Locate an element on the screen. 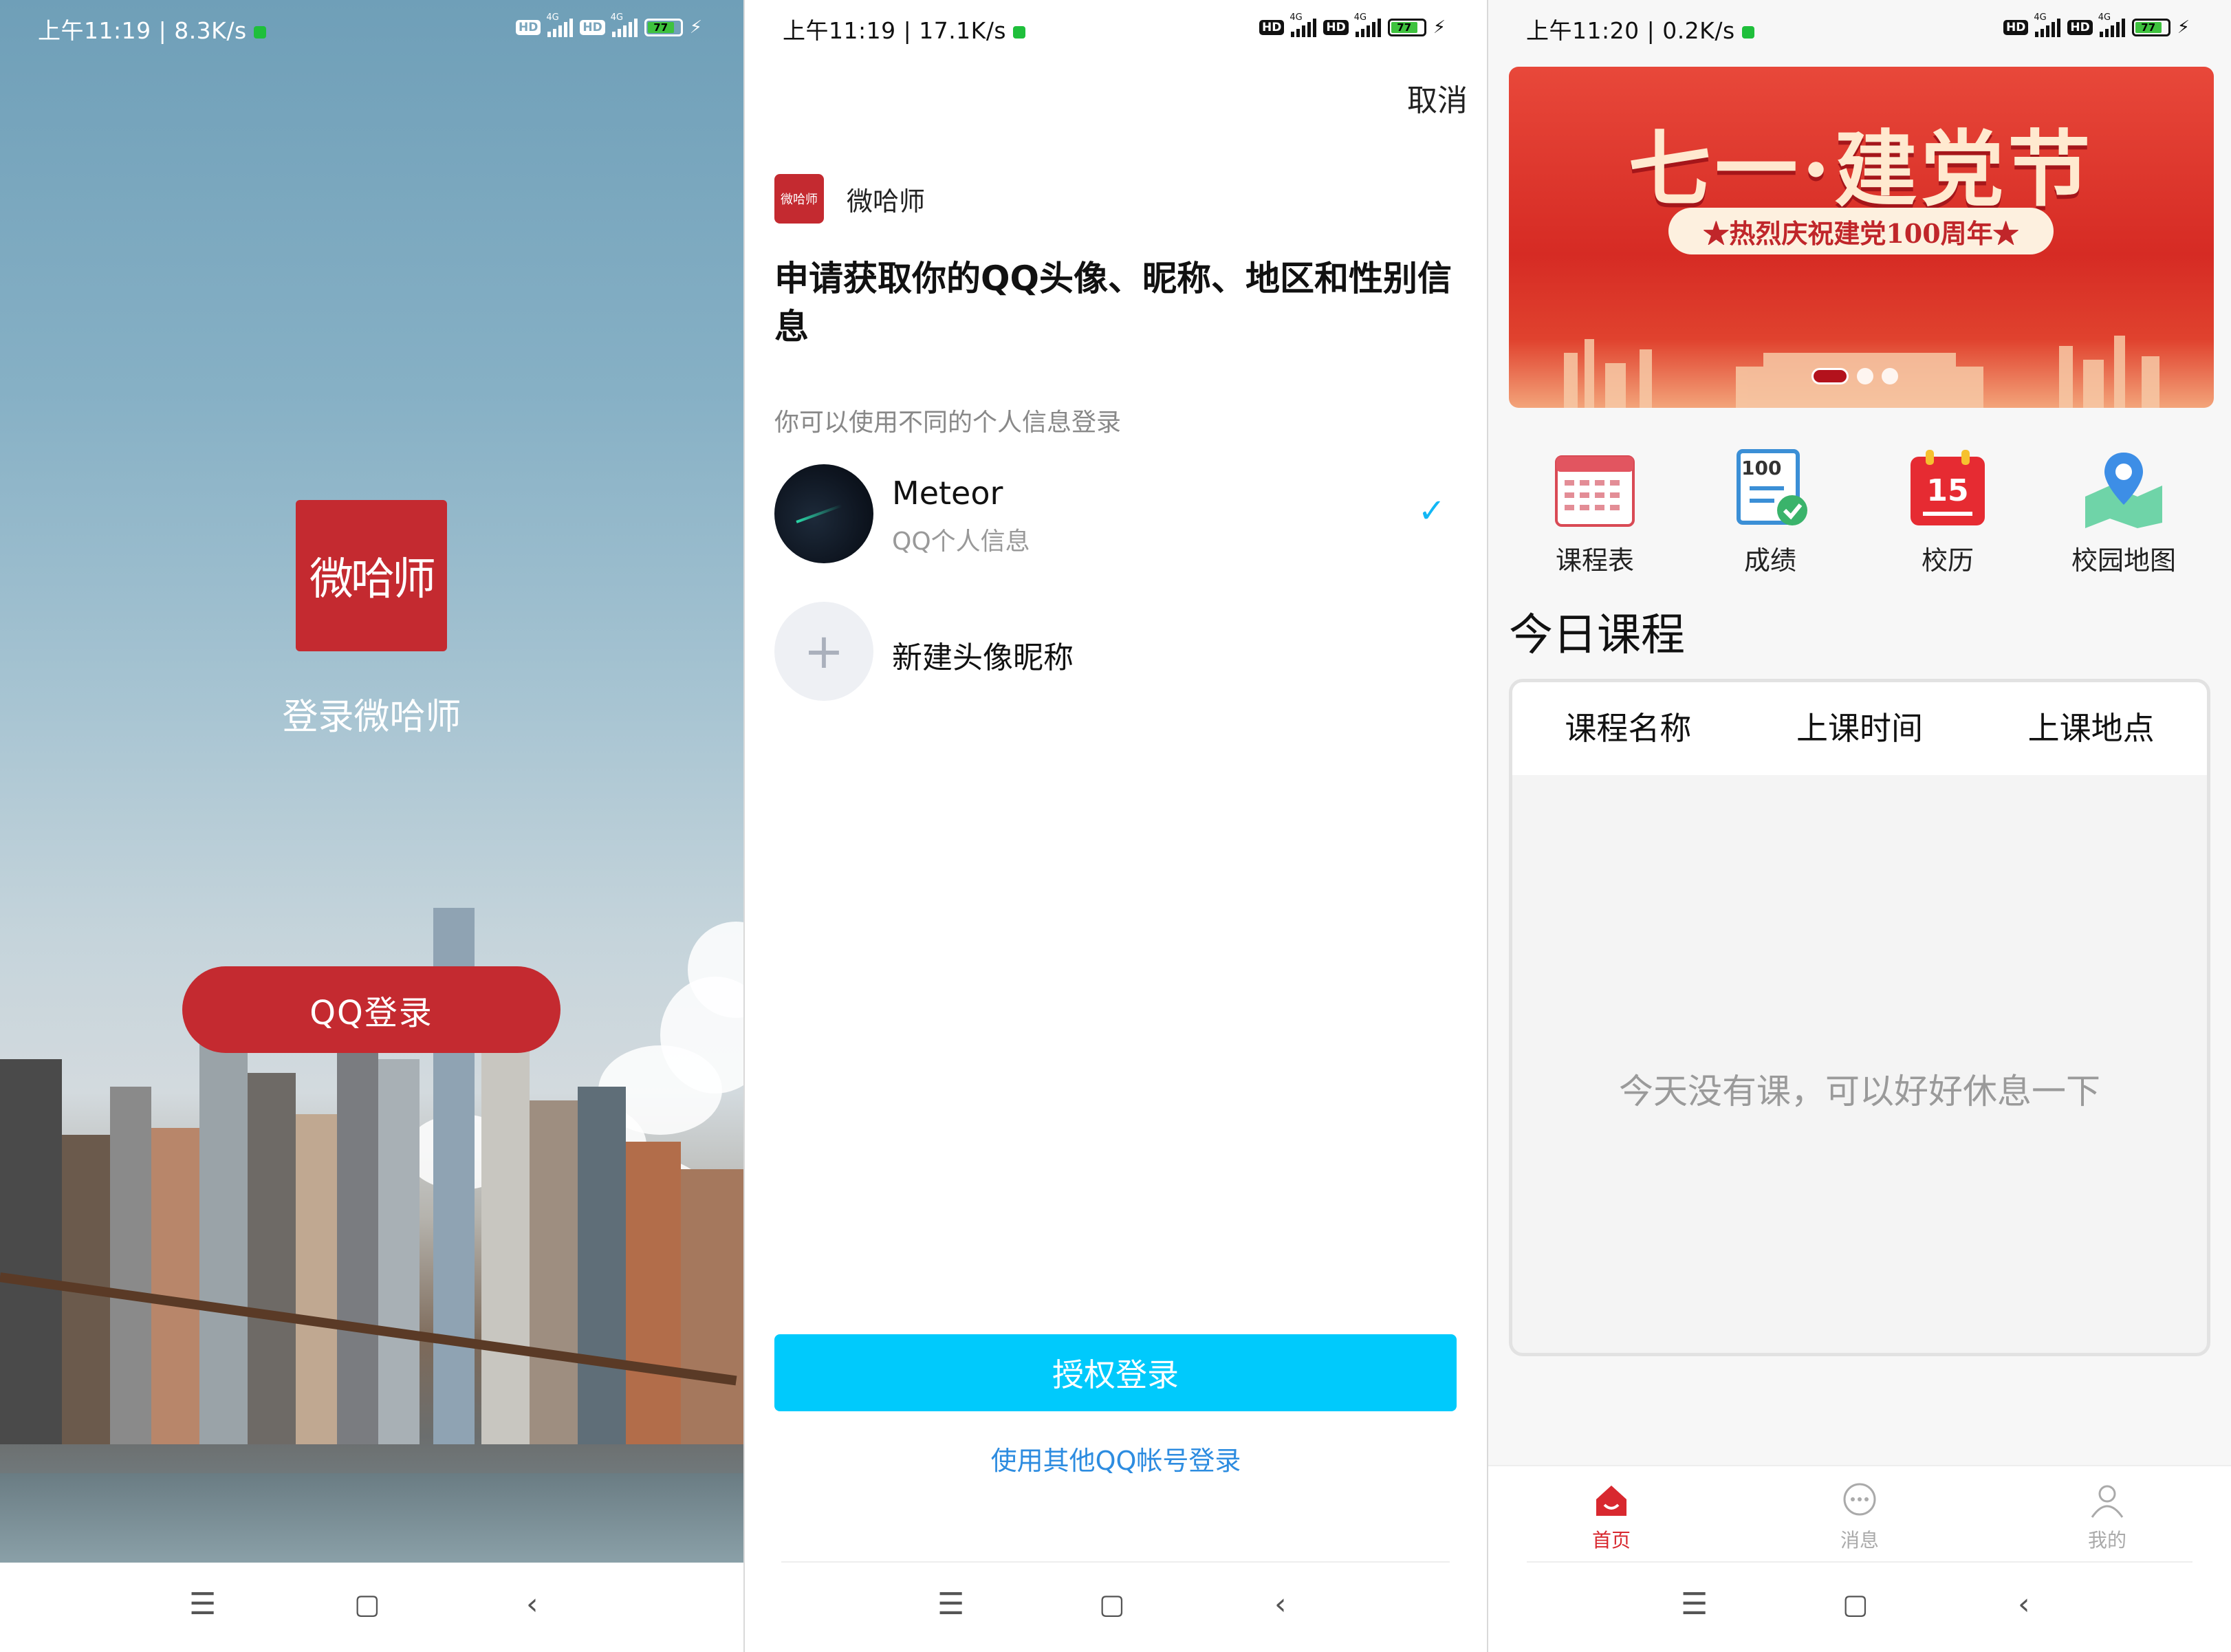  grades-button: 100 成绩 is located at coordinates (1770, 512).